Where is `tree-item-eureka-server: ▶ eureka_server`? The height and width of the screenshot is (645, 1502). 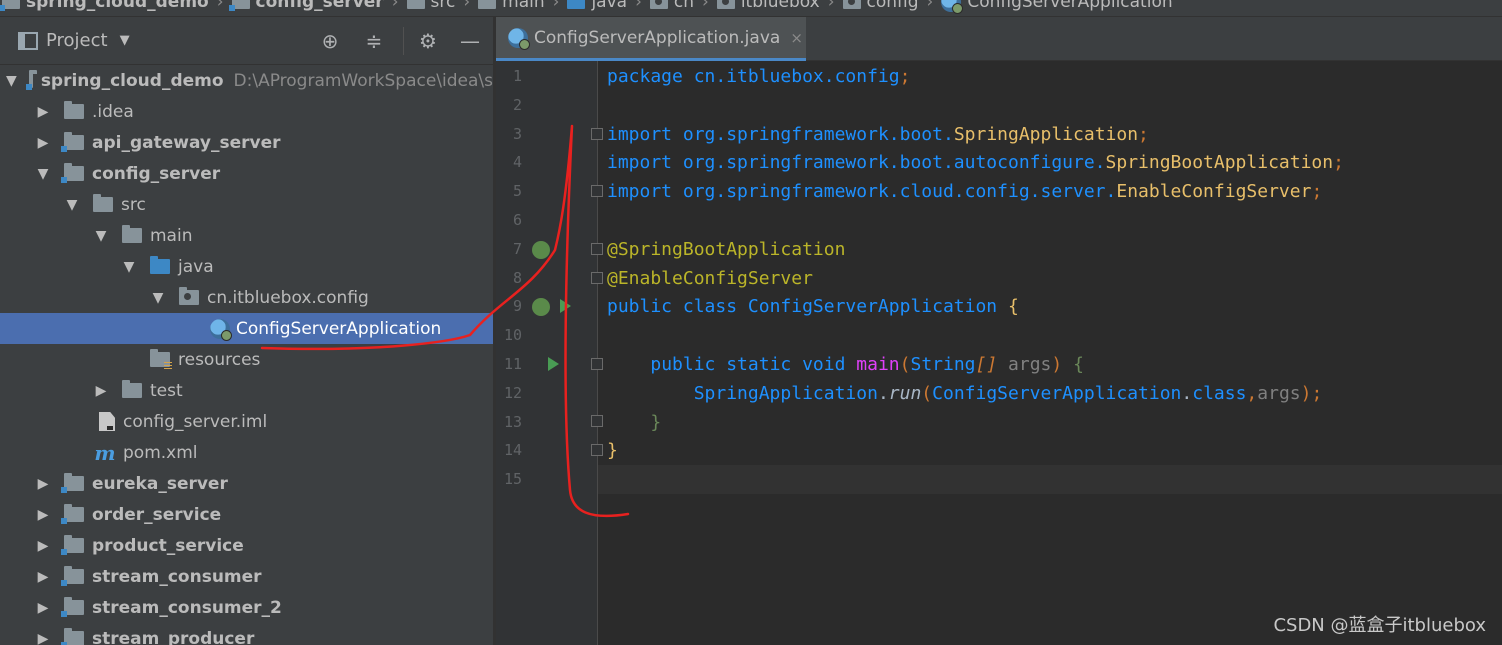 tree-item-eureka-server: ▶ eureka_server is located at coordinates (246, 483).